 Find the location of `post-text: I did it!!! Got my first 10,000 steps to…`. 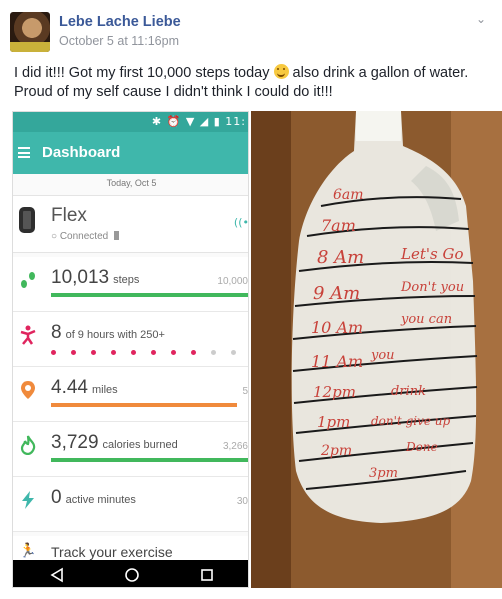

post-text: I did it!!! Got my first 10,000 steps to… is located at coordinates (254, 83).